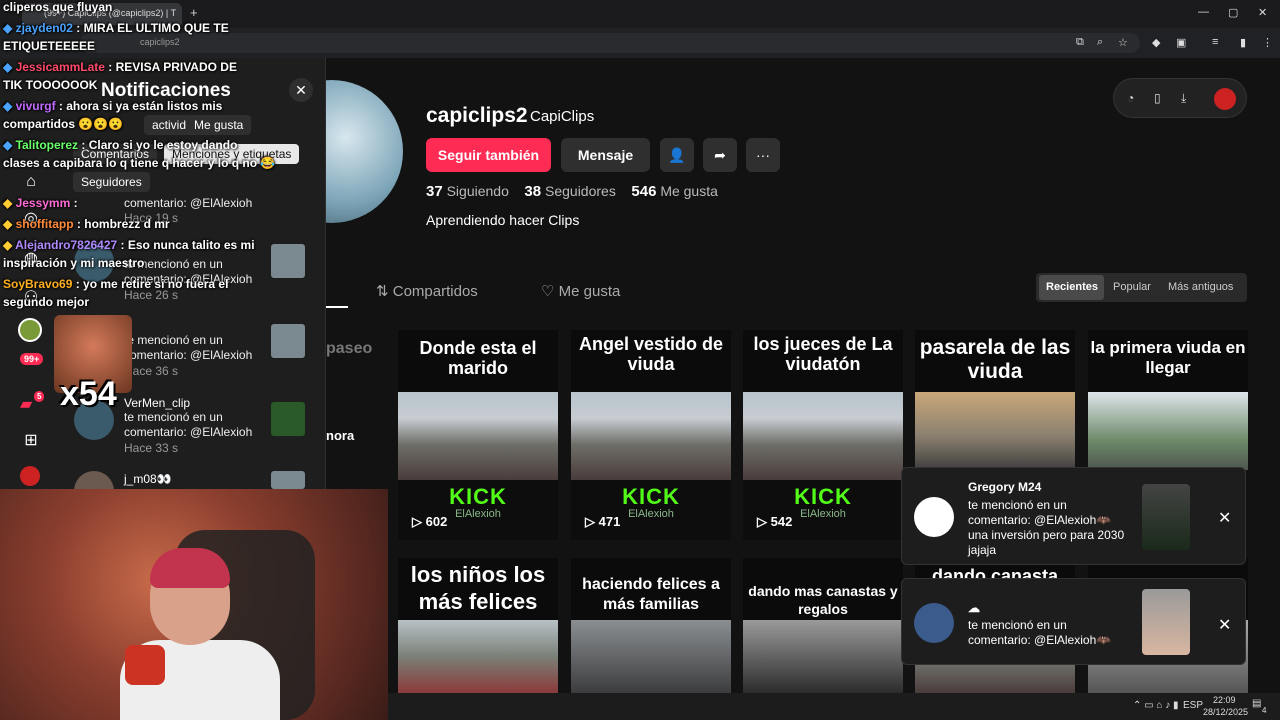  Describe the element at coordinates (86, 224) in the screenshot. I see `chat-line: ◆ shoffitapp : hombrezz d mr` at that location.